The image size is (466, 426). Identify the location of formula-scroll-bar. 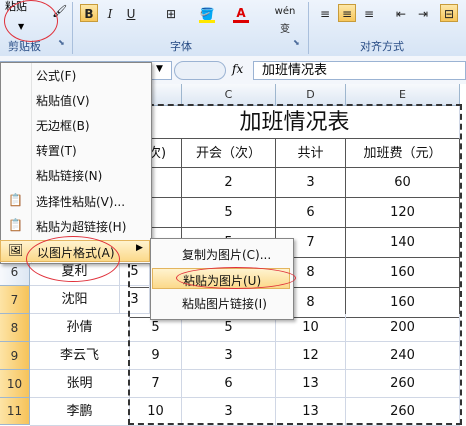
(200, 70).